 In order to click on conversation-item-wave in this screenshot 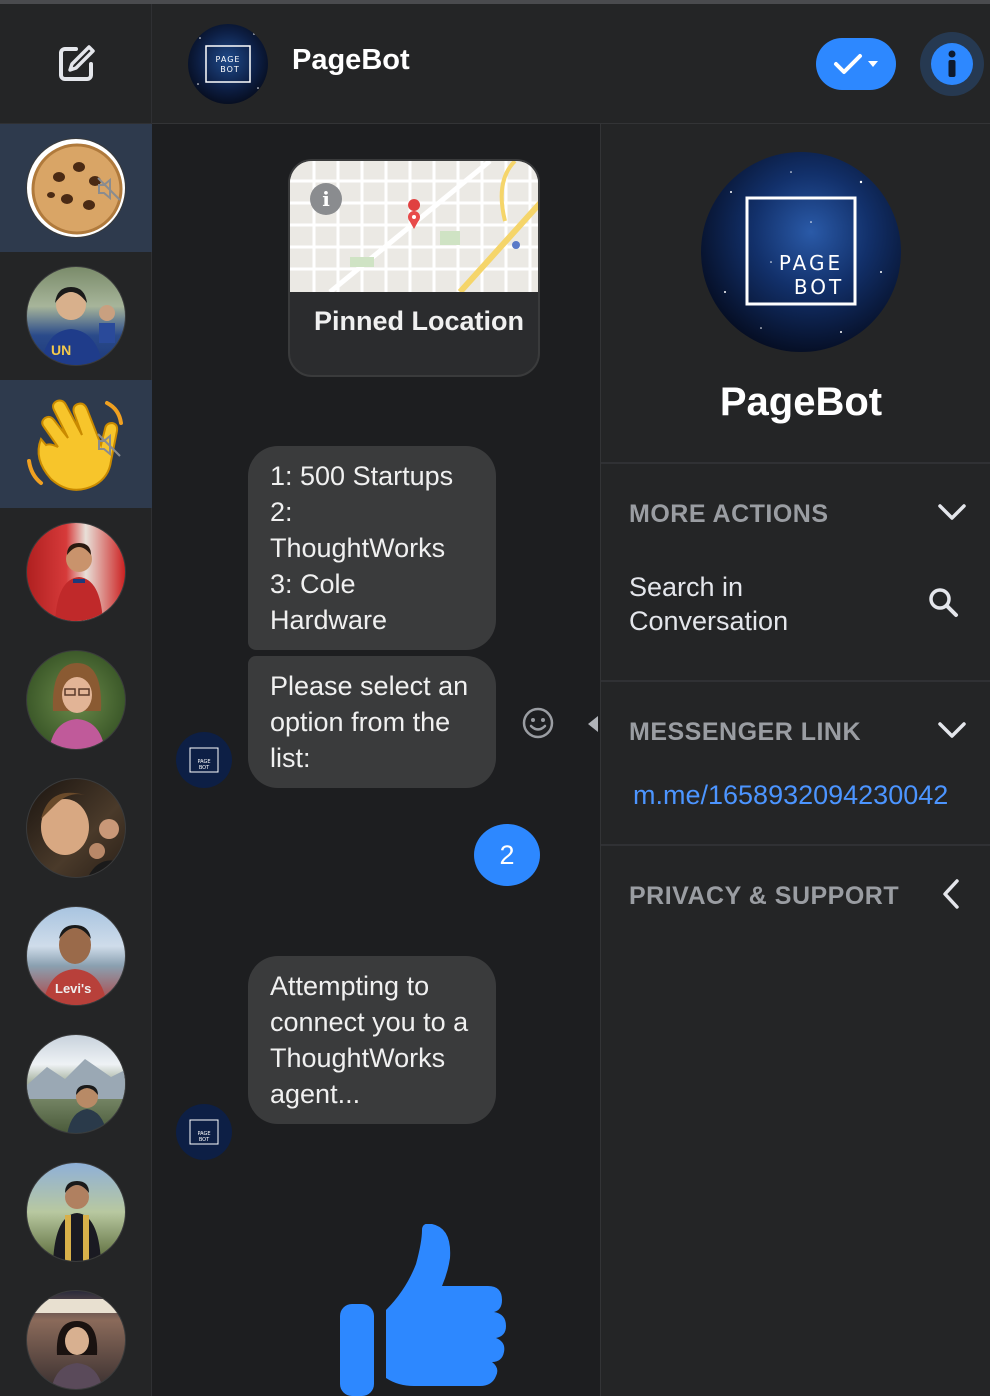, I will do `click(76, 444)`.